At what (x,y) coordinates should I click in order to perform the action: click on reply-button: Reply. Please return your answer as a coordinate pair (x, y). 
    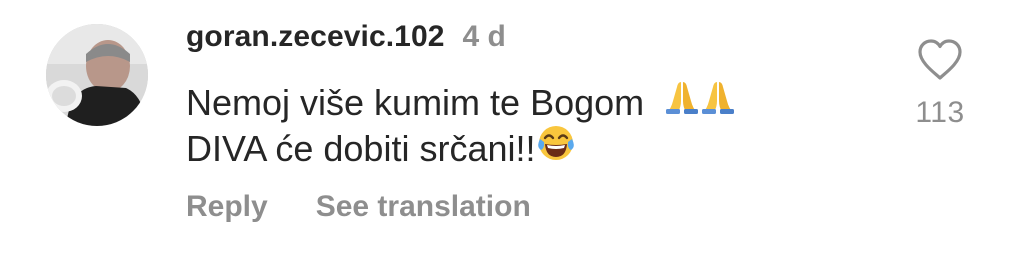
    Looking at the image, I should click on (227, 207).